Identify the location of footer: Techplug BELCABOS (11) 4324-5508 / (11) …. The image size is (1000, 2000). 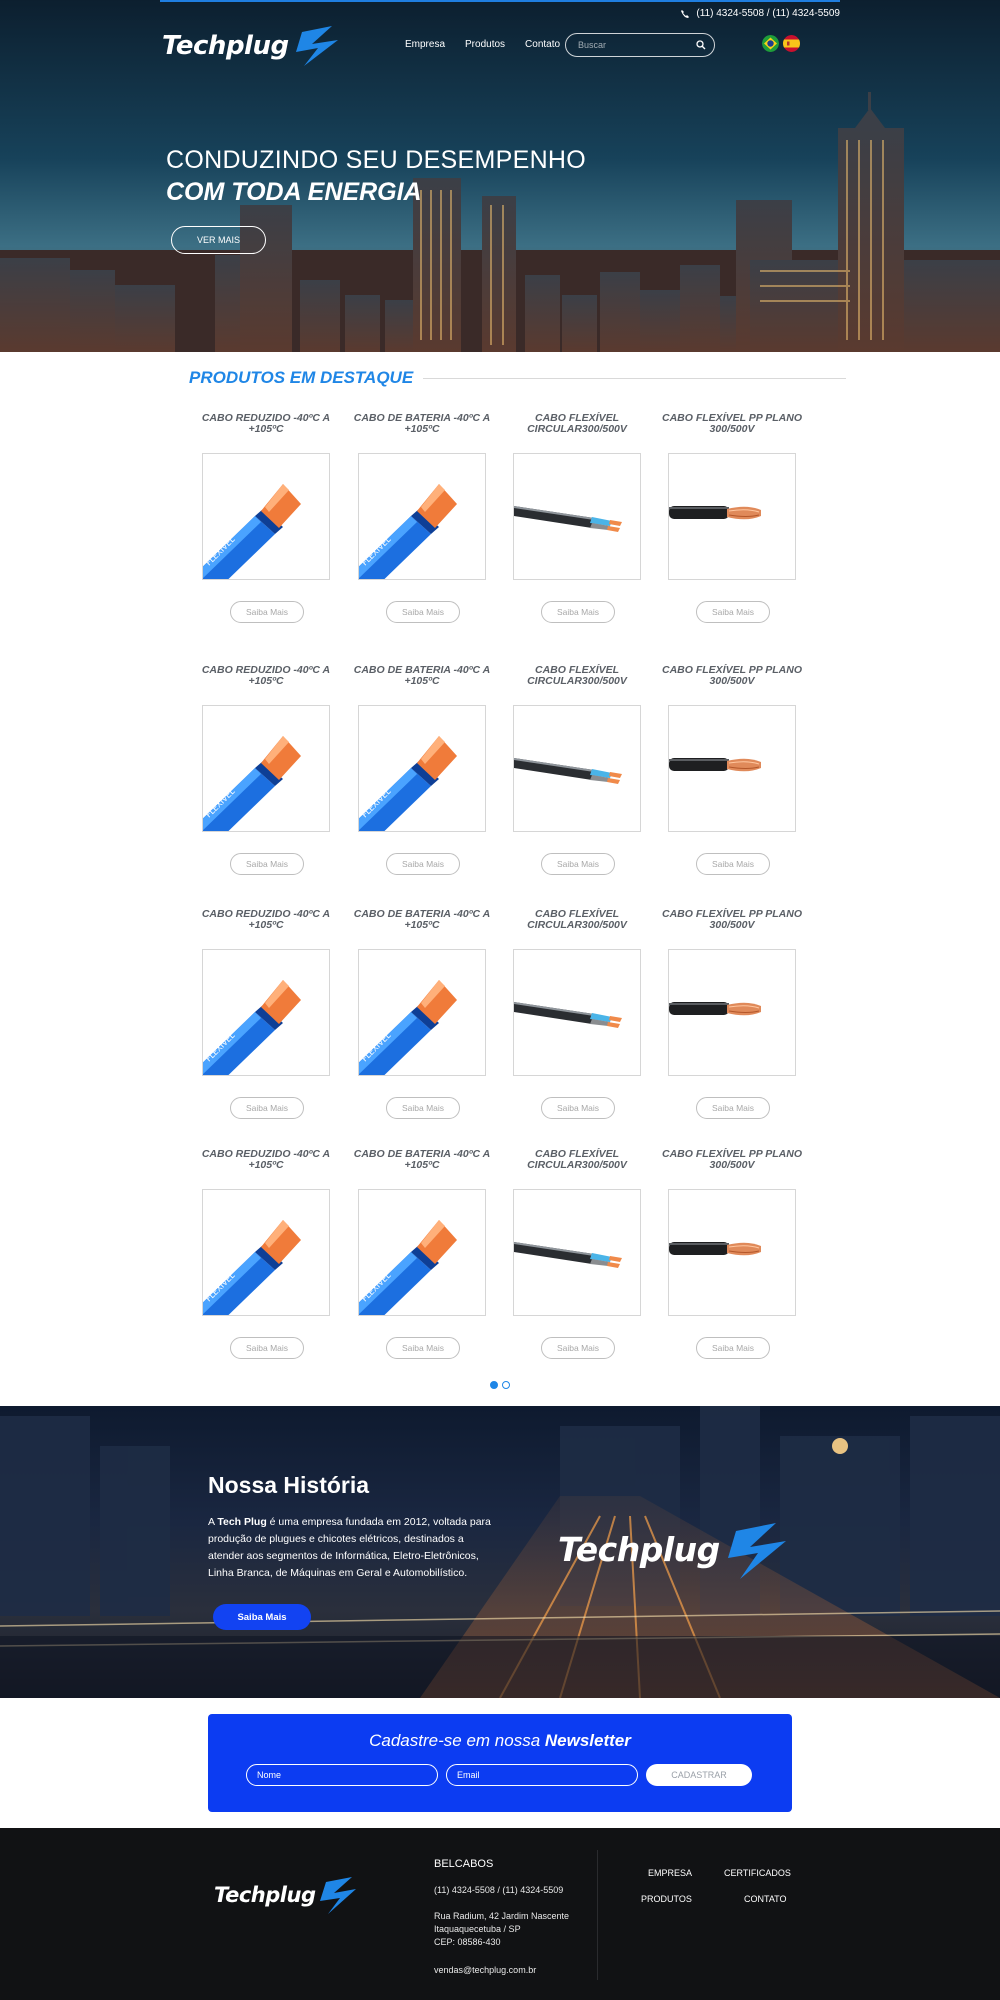
(500, 1914).